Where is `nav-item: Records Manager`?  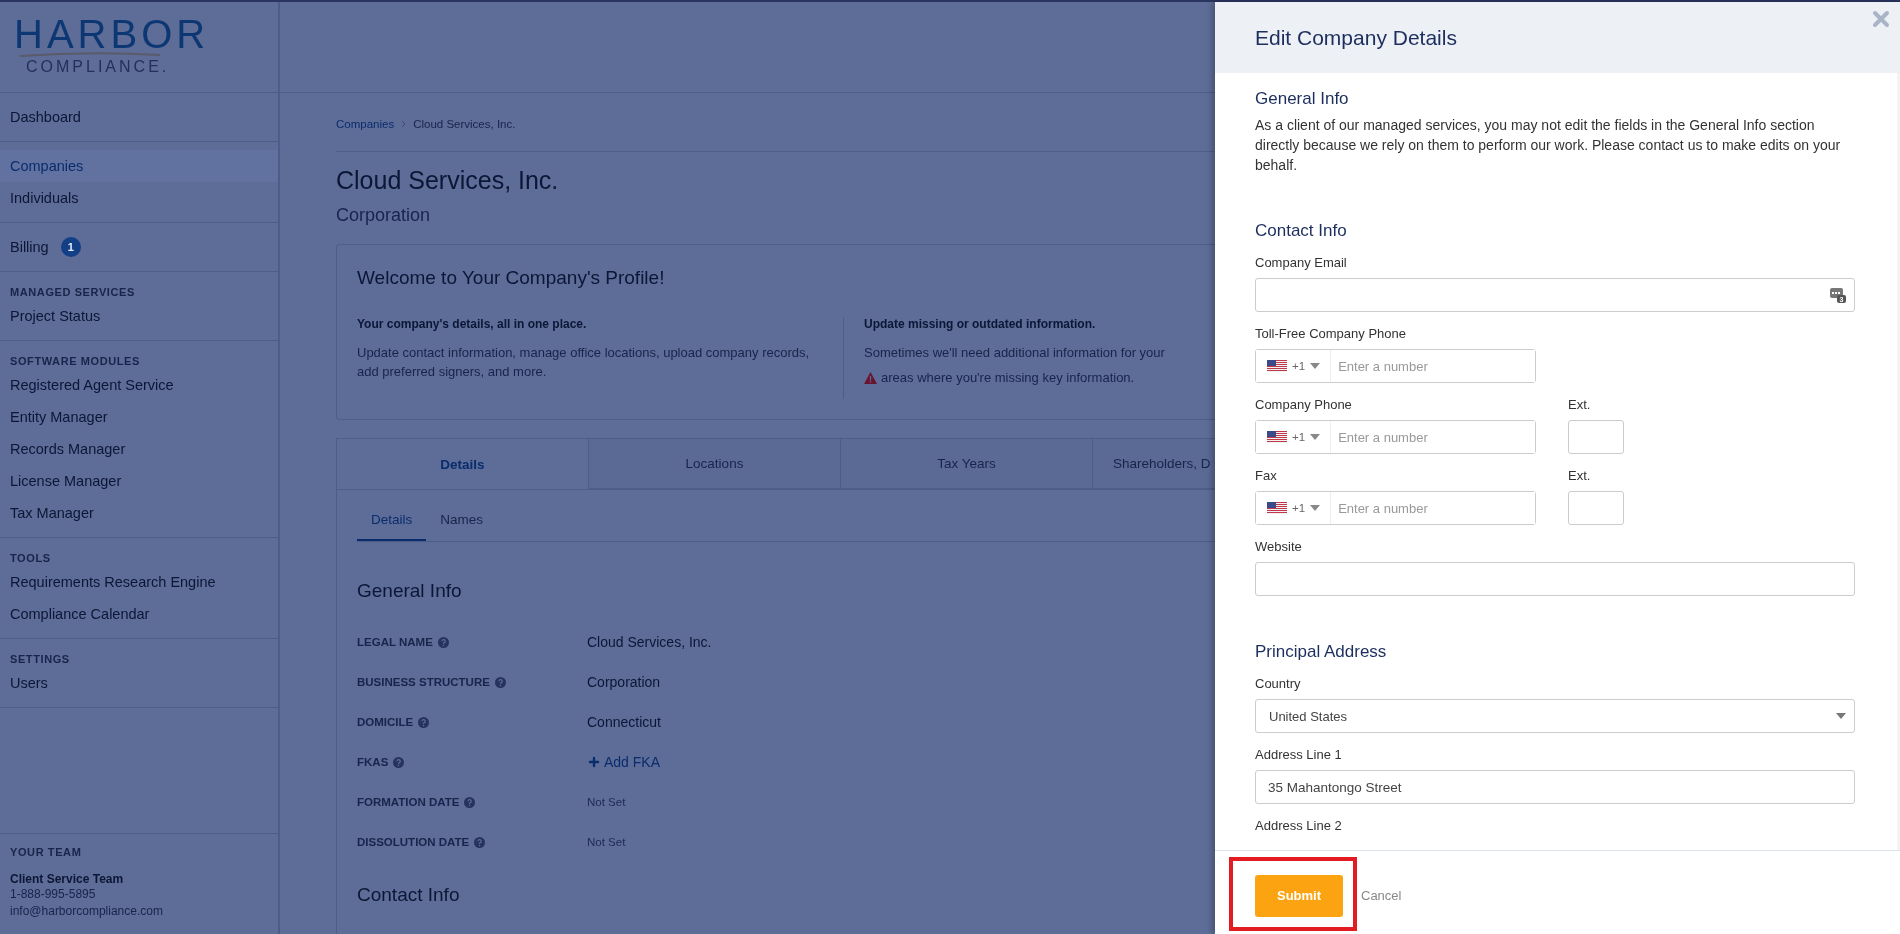 nav-item: Records Manager is located at coordinates (139, 449).